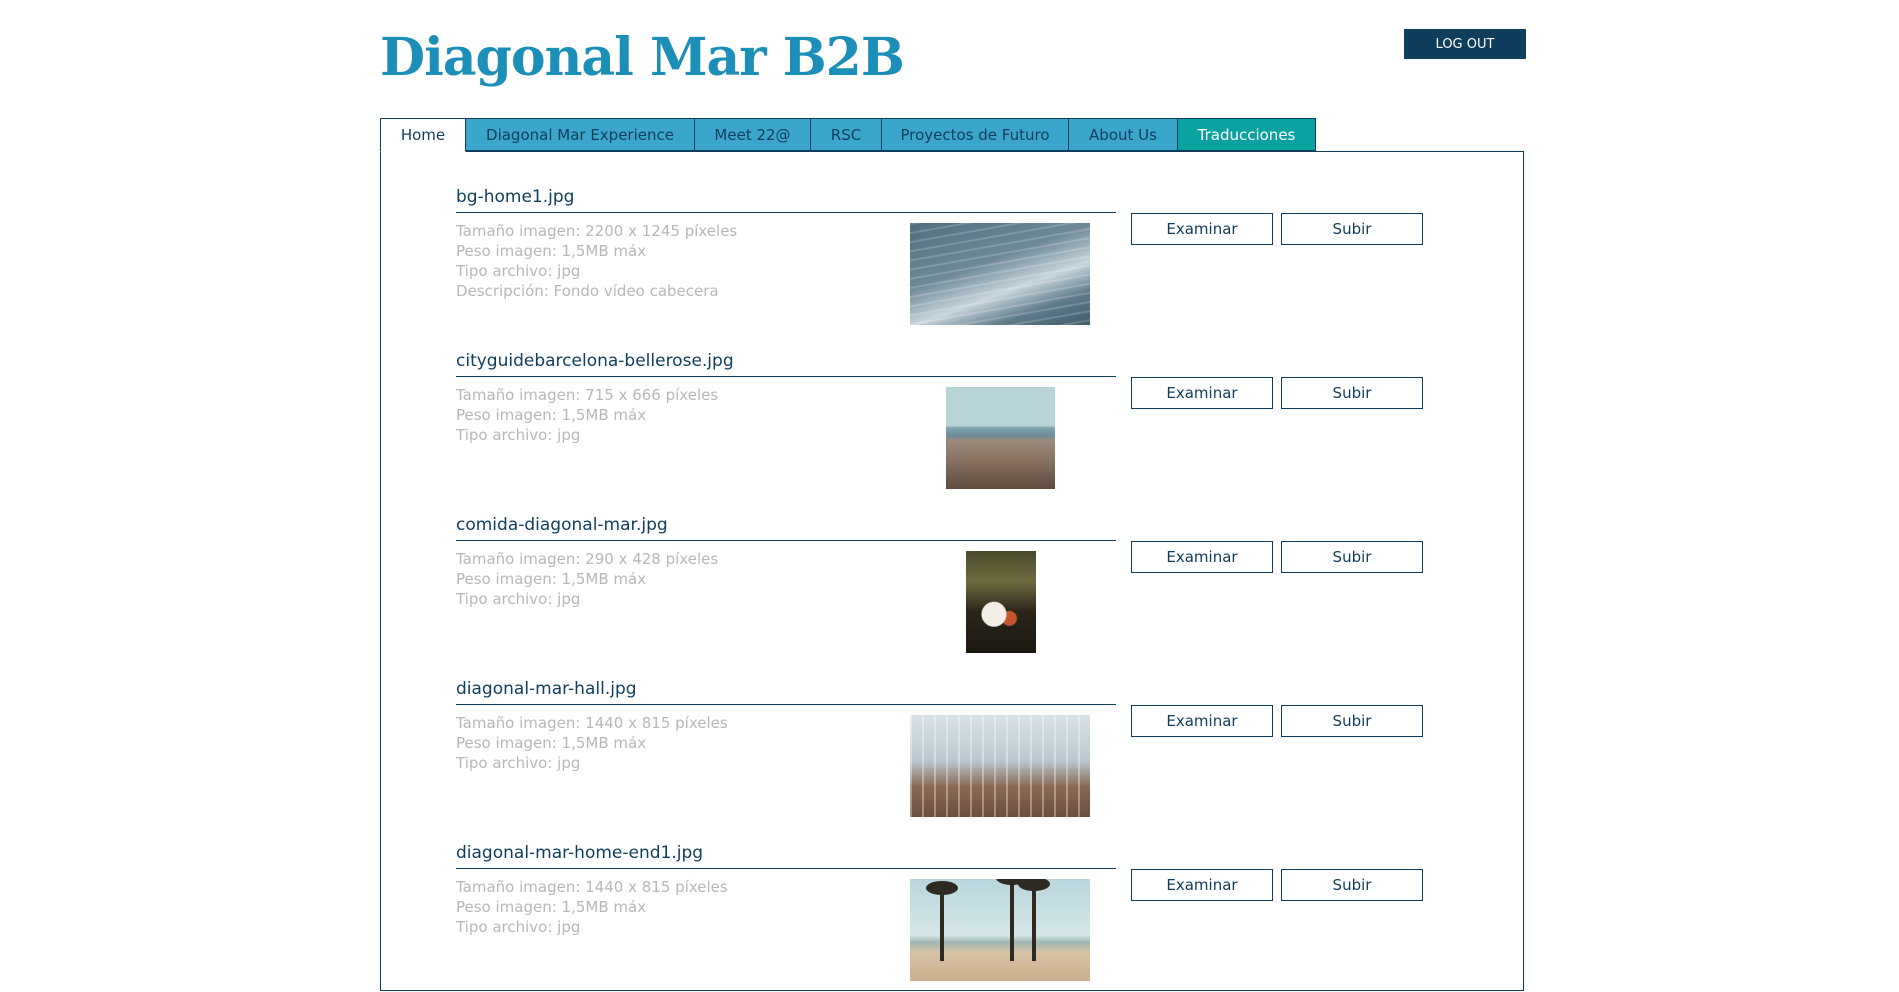 The height and width of the screenshot is (992, 1899). What do you see at coordinates (642, 57) in the screenshot?
I see `site-logo-title: Diagonal Mar B2B` at bounding box center [642, 57].